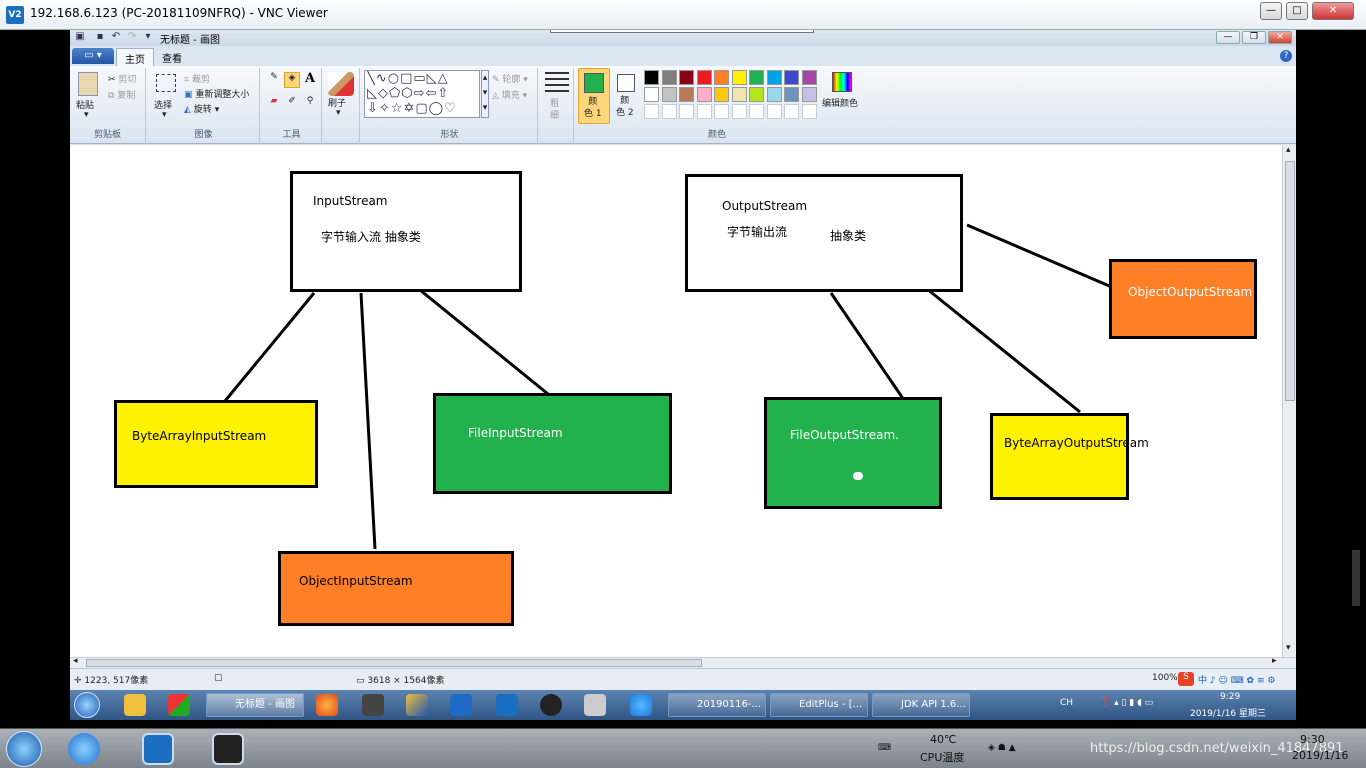  I want to click on crop-button: ⌗ 裁剪, so click(197, 78).